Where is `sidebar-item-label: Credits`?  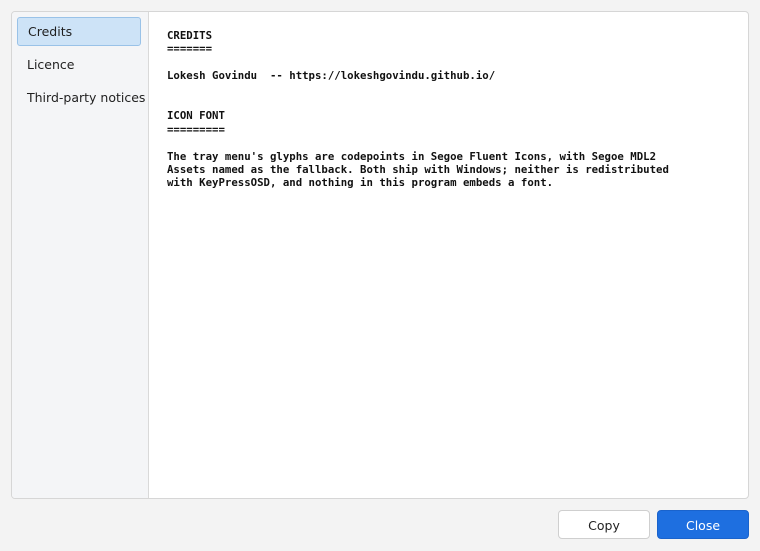
sidebar-item-label: Credits is located at coordinates (50, 31).